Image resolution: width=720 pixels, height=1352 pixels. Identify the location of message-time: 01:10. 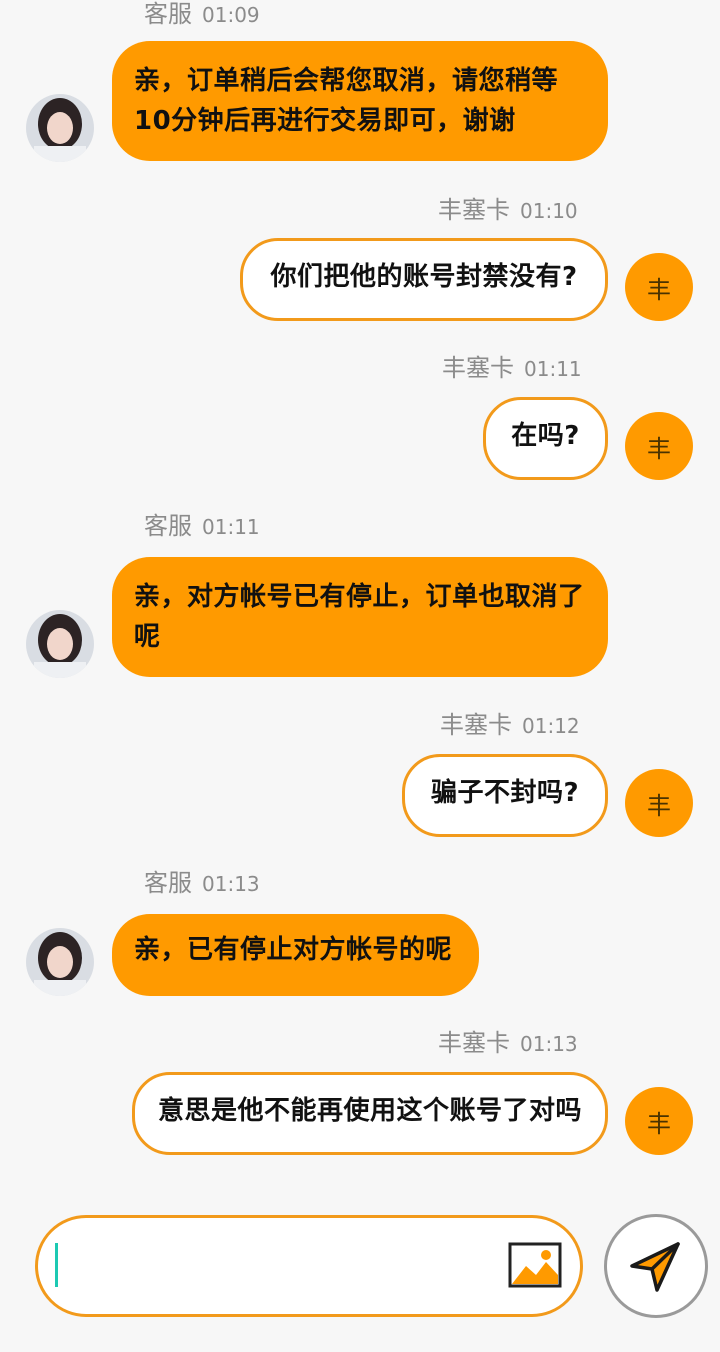
(549, 211).